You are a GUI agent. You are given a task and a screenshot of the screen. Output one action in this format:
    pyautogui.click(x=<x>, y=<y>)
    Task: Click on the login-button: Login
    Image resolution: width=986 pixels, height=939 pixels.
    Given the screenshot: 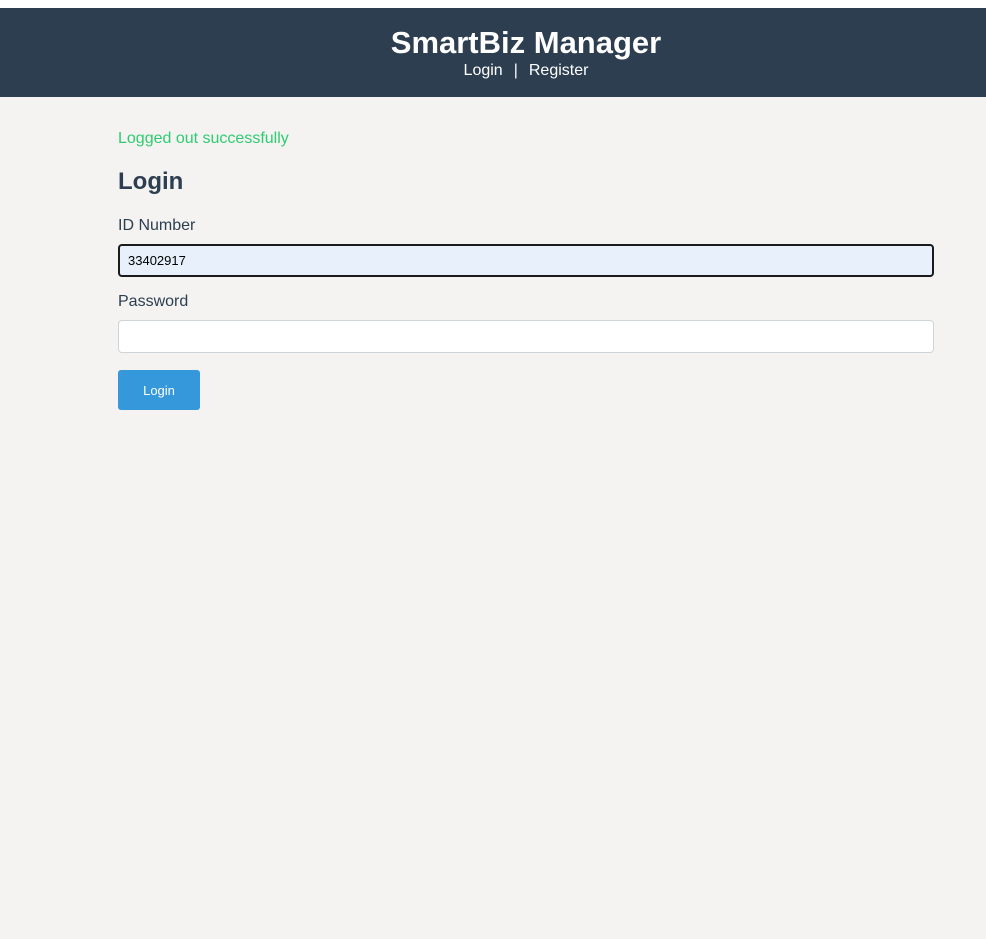 What is the action you would take?
    pyautogui.click(x=159, y=390)
    